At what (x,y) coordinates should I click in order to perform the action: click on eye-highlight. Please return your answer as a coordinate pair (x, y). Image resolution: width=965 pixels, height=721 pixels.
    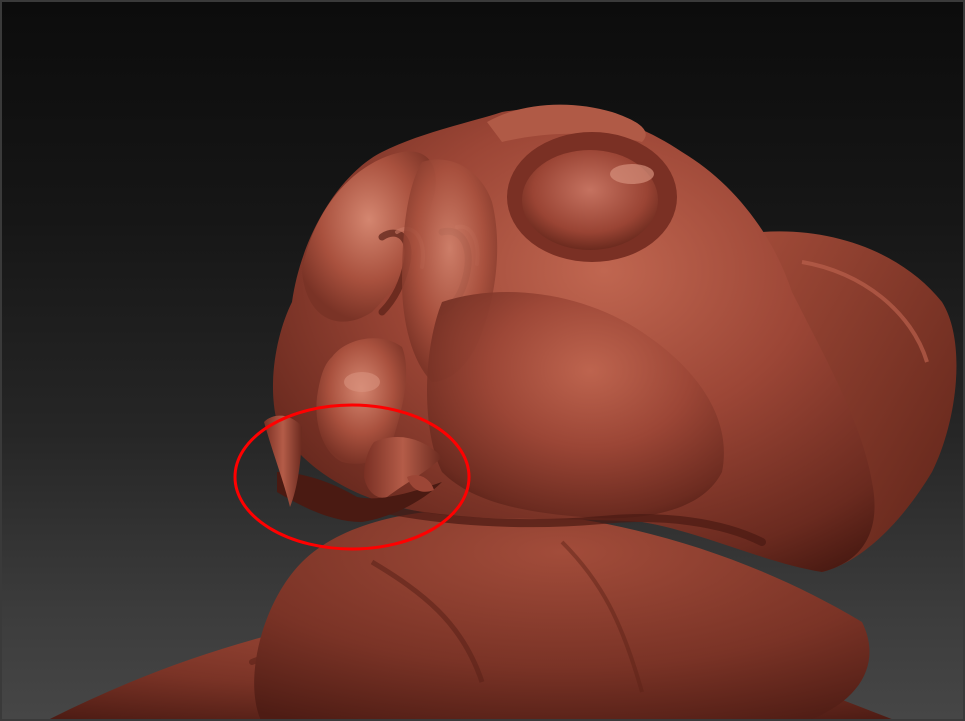
    Looking at the image, I should click on (632, 174).